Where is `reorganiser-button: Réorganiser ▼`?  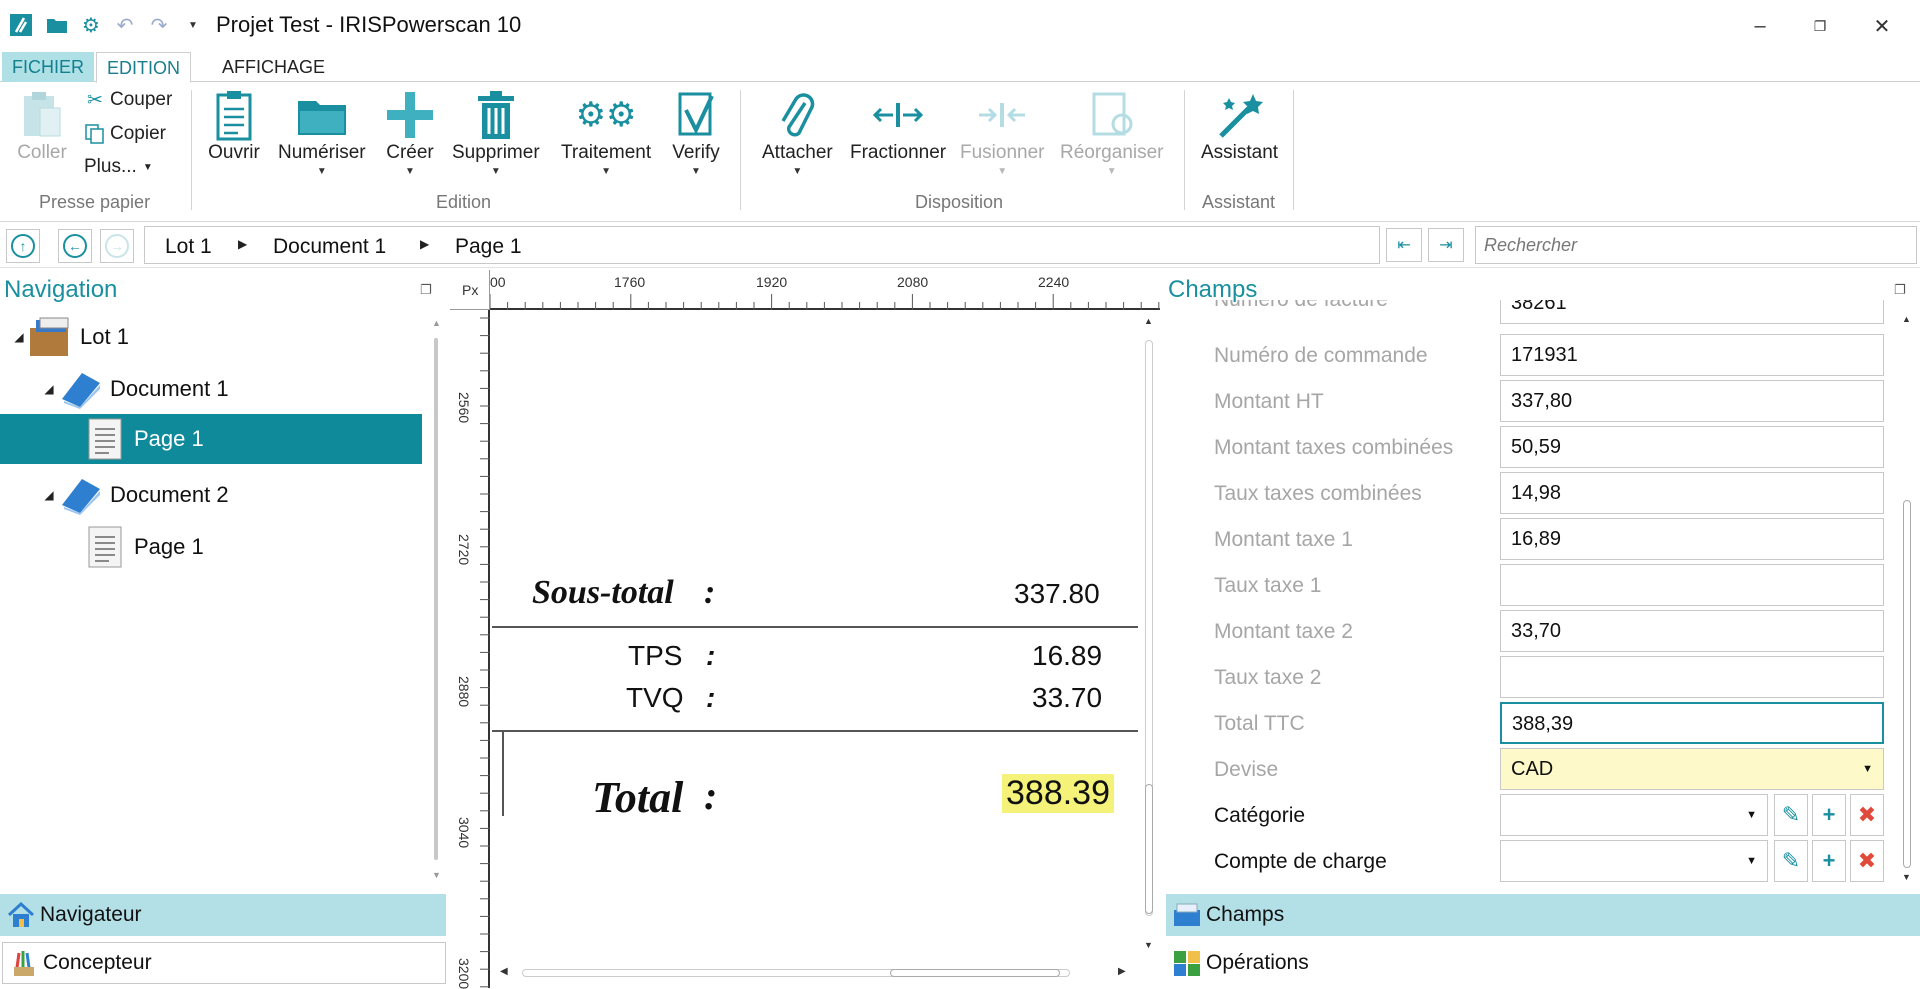
reorganiser-button: Réorganiser ▼ is located at coordinates (1112, 132).